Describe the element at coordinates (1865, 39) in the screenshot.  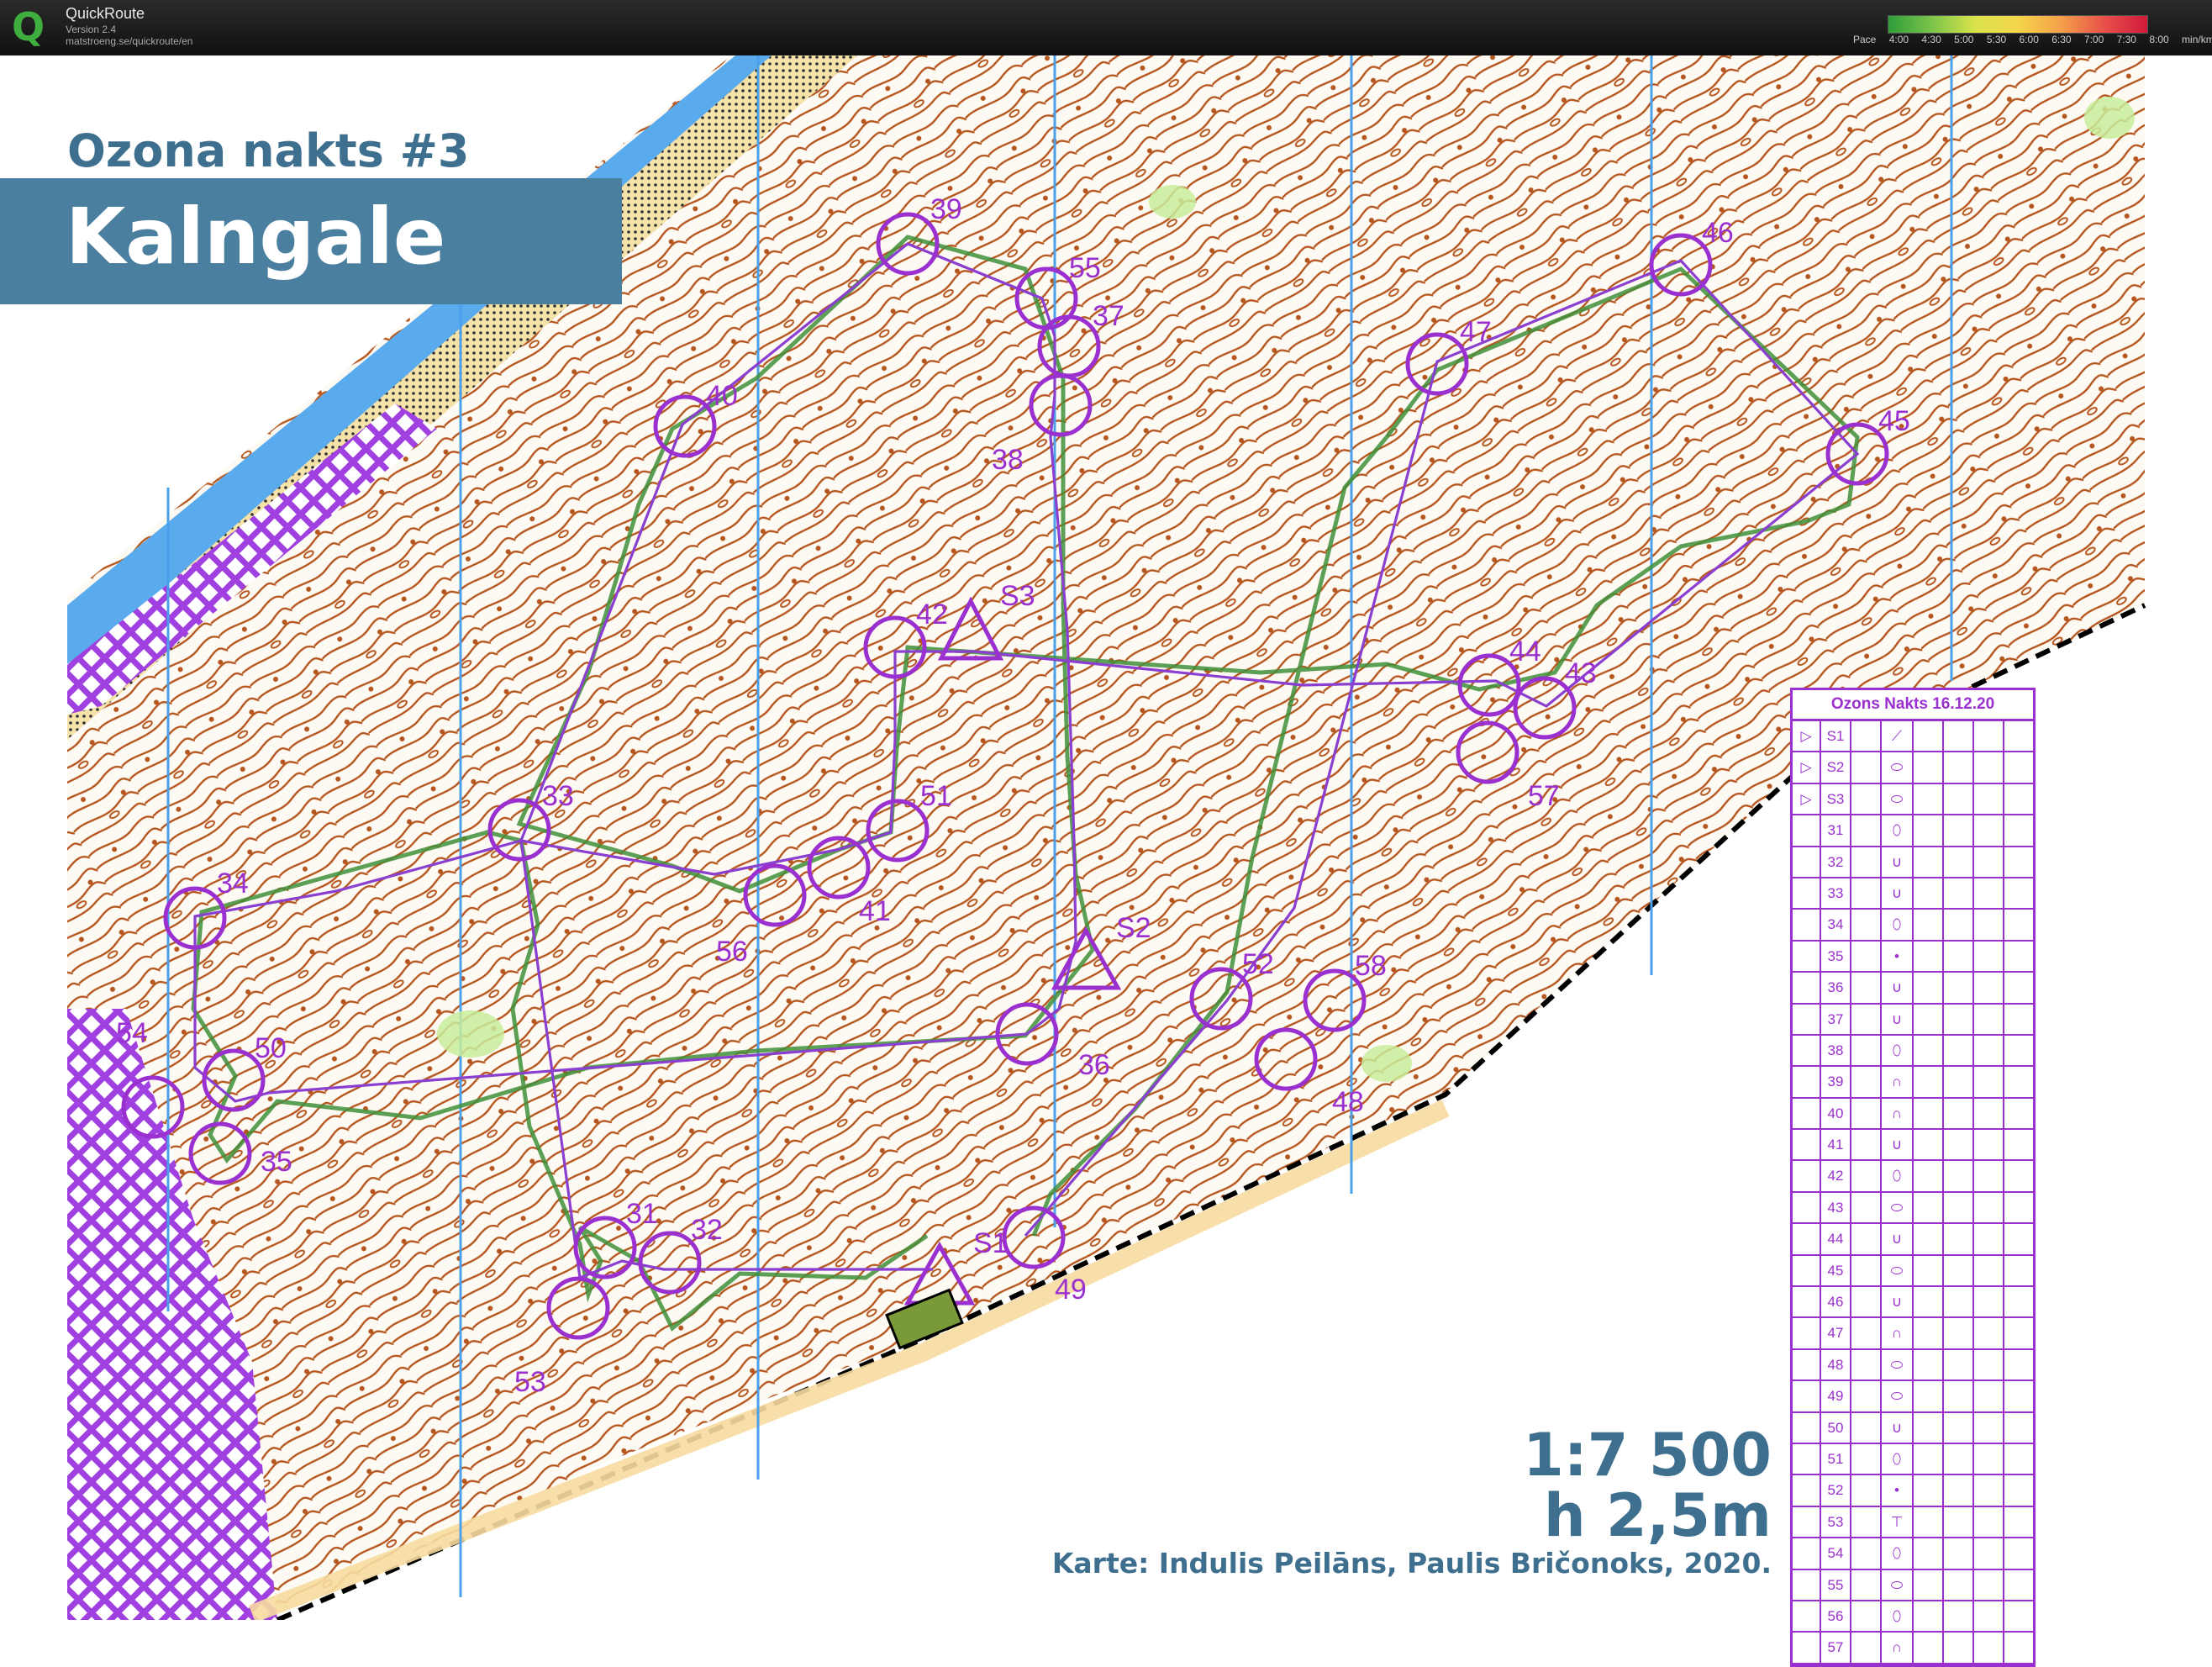
I see `pace-legend-prefix: Pace` at that location.